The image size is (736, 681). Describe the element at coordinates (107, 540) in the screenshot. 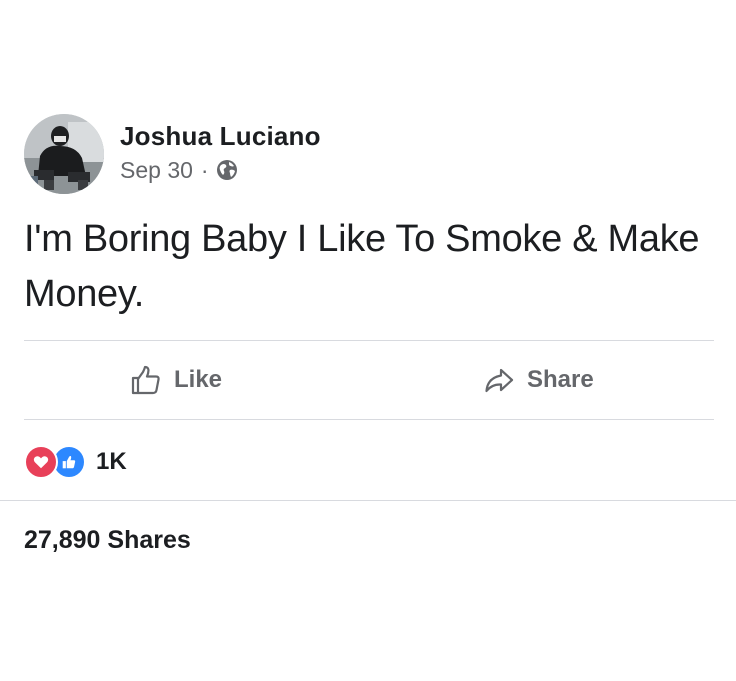

I see `share-count: 27,890 Shares` at that location.